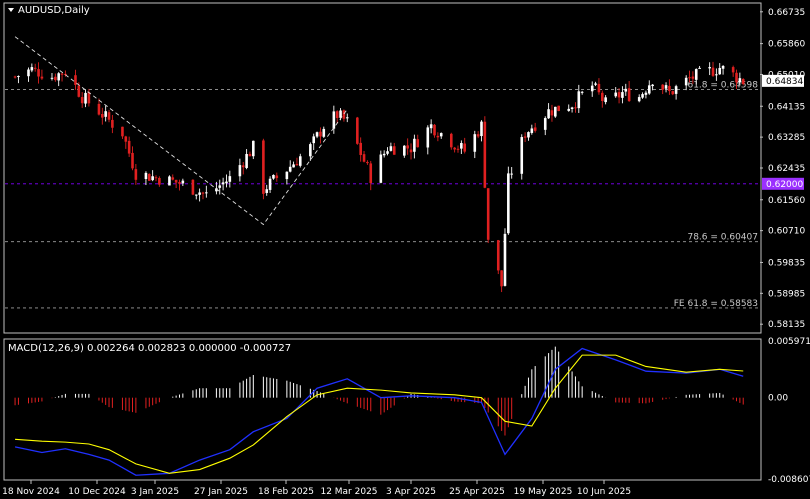 This screenshot has height=499, width=810. Describe the element at coordinates (784, 185) in the screenshot. I see `support-price-label: 0.62000` at that location.